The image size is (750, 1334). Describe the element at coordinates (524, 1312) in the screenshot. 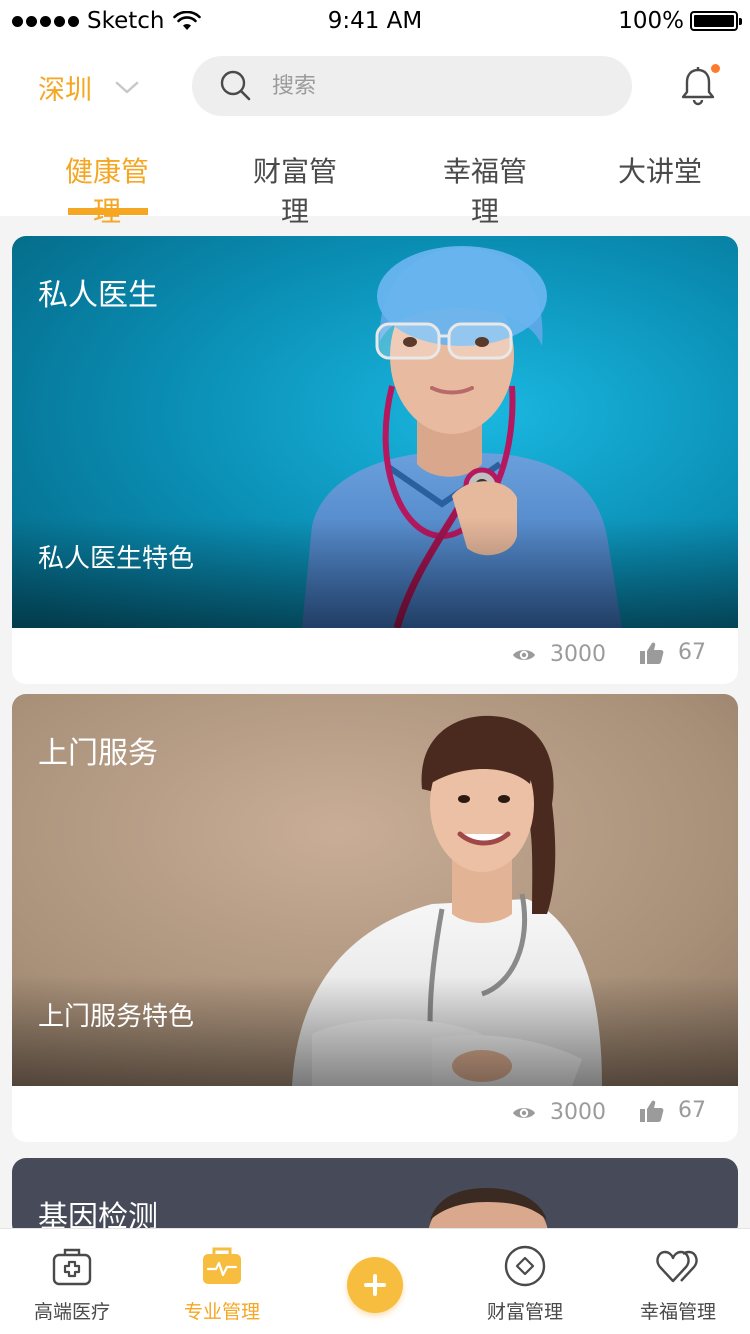

I see `tabbar-label: 财富管理` at that location.